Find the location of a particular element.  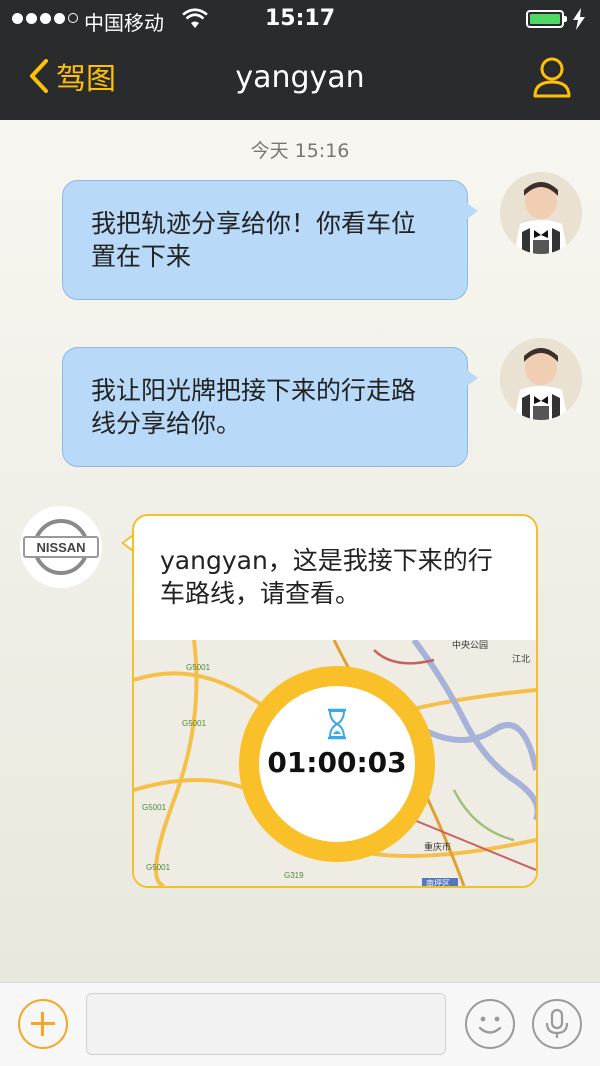

nissan-logo-icon: NISSAN is located at coordinates (61, 547).